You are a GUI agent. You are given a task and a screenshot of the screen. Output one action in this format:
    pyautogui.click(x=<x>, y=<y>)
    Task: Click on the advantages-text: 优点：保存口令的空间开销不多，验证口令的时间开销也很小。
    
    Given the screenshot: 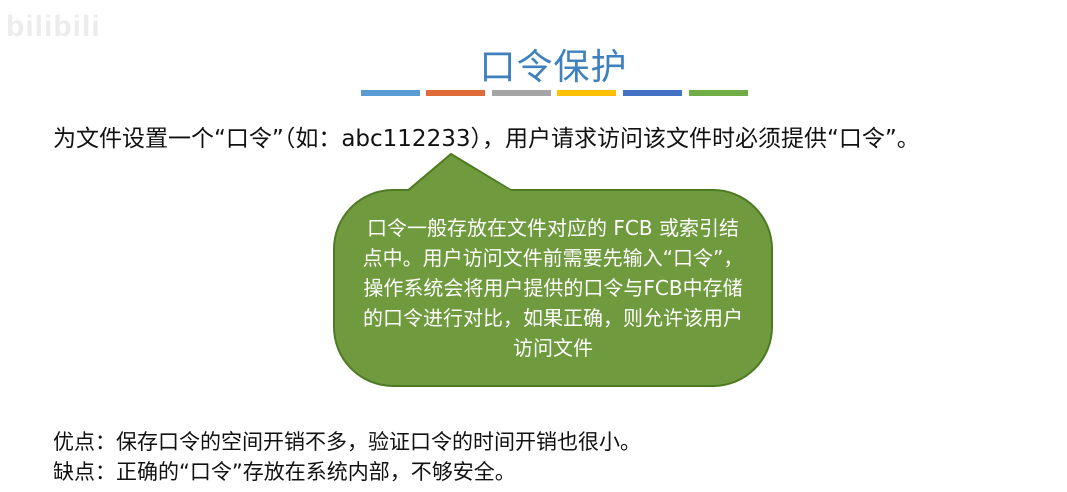 What is the action you would take?
    pyautogui.click(x=347, y=442)
    